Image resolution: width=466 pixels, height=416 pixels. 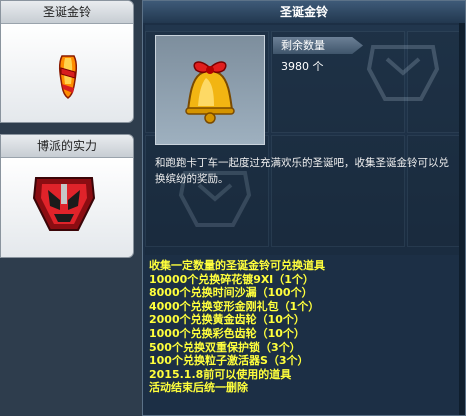 I want to click on autobot-emblem-icon, so click(x=64, y=204).